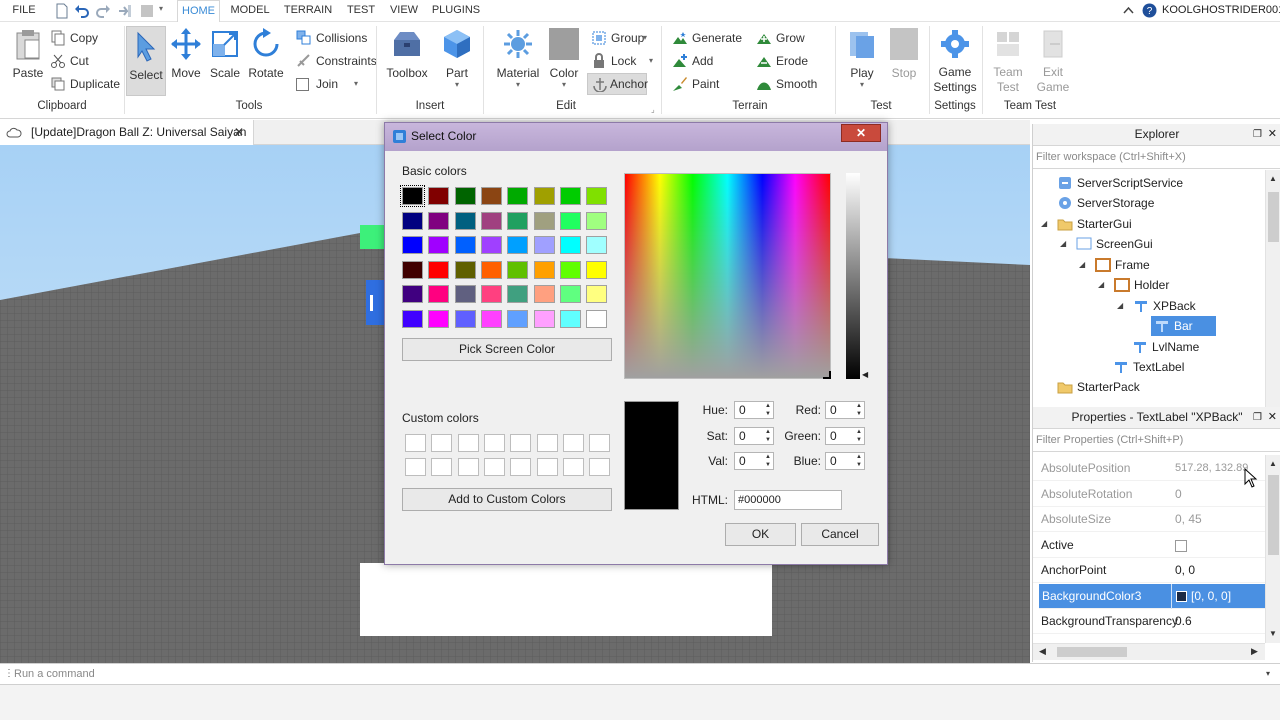 Image resolution: width=1280 pixels, height=720 pixels. What do you see at coordinates (1149, 651) in the screenshot?
I see `properties-hscrollbar: ◀ ▶` at bounding box center [1149, 651].